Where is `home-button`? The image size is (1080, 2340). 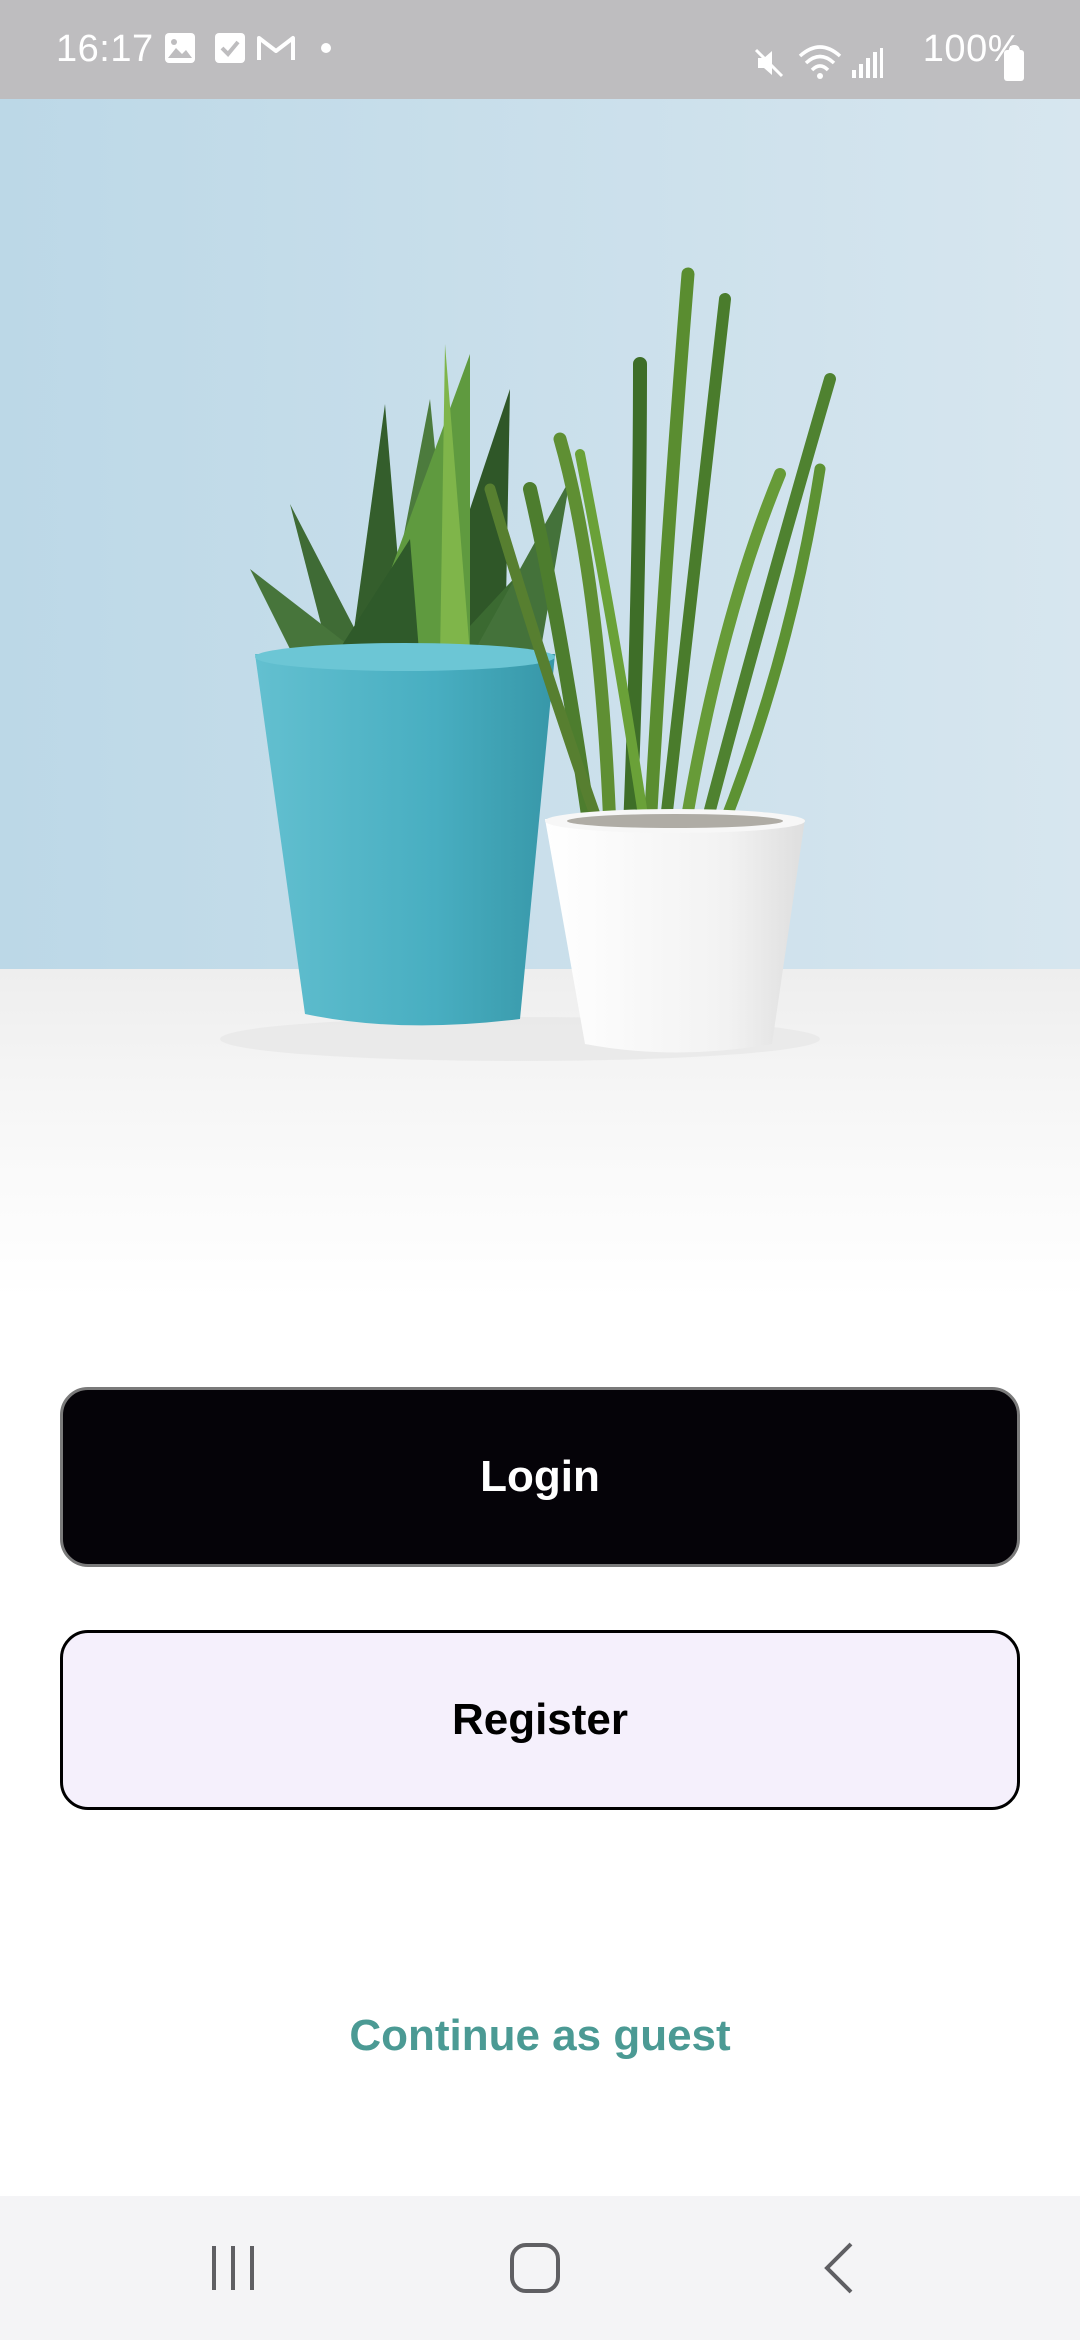 home-button is located at coordinates (535, 2268).